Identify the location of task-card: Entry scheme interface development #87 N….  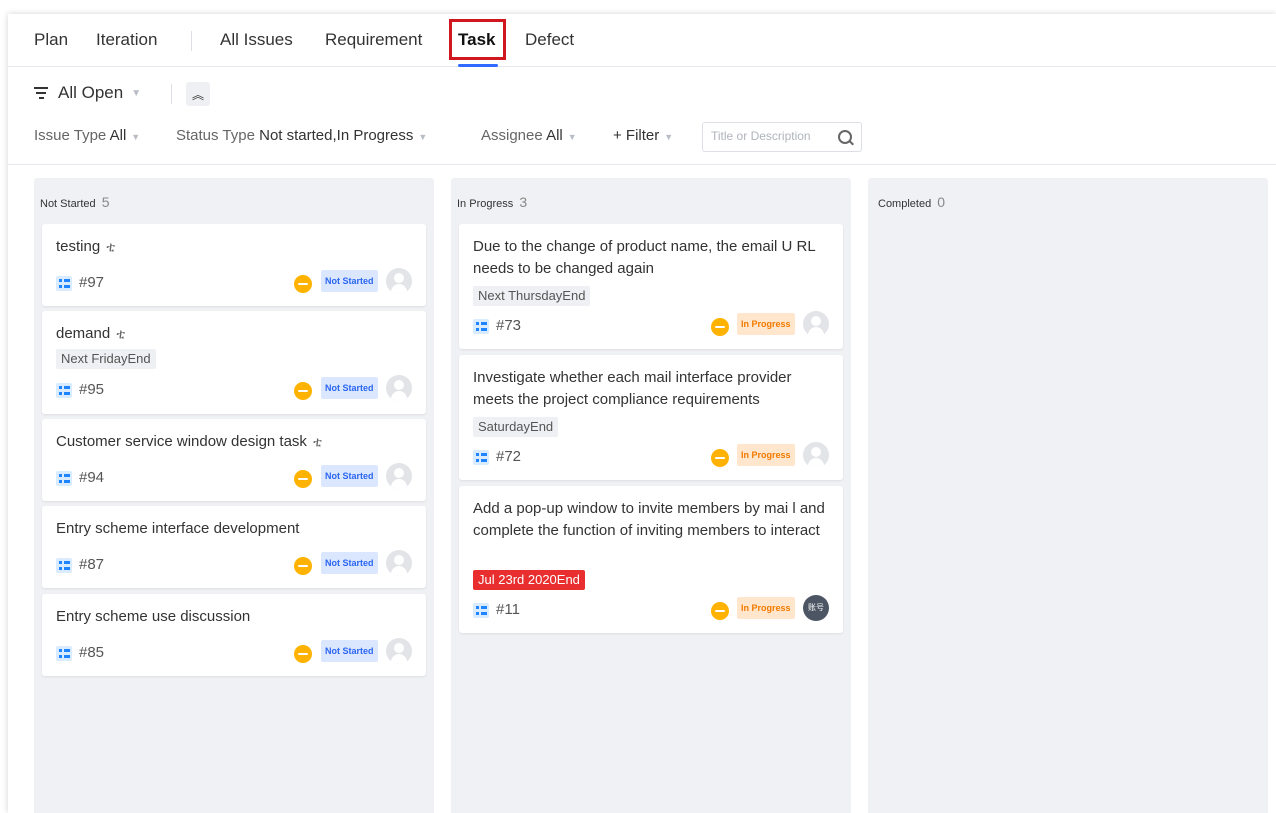
(234, 547).